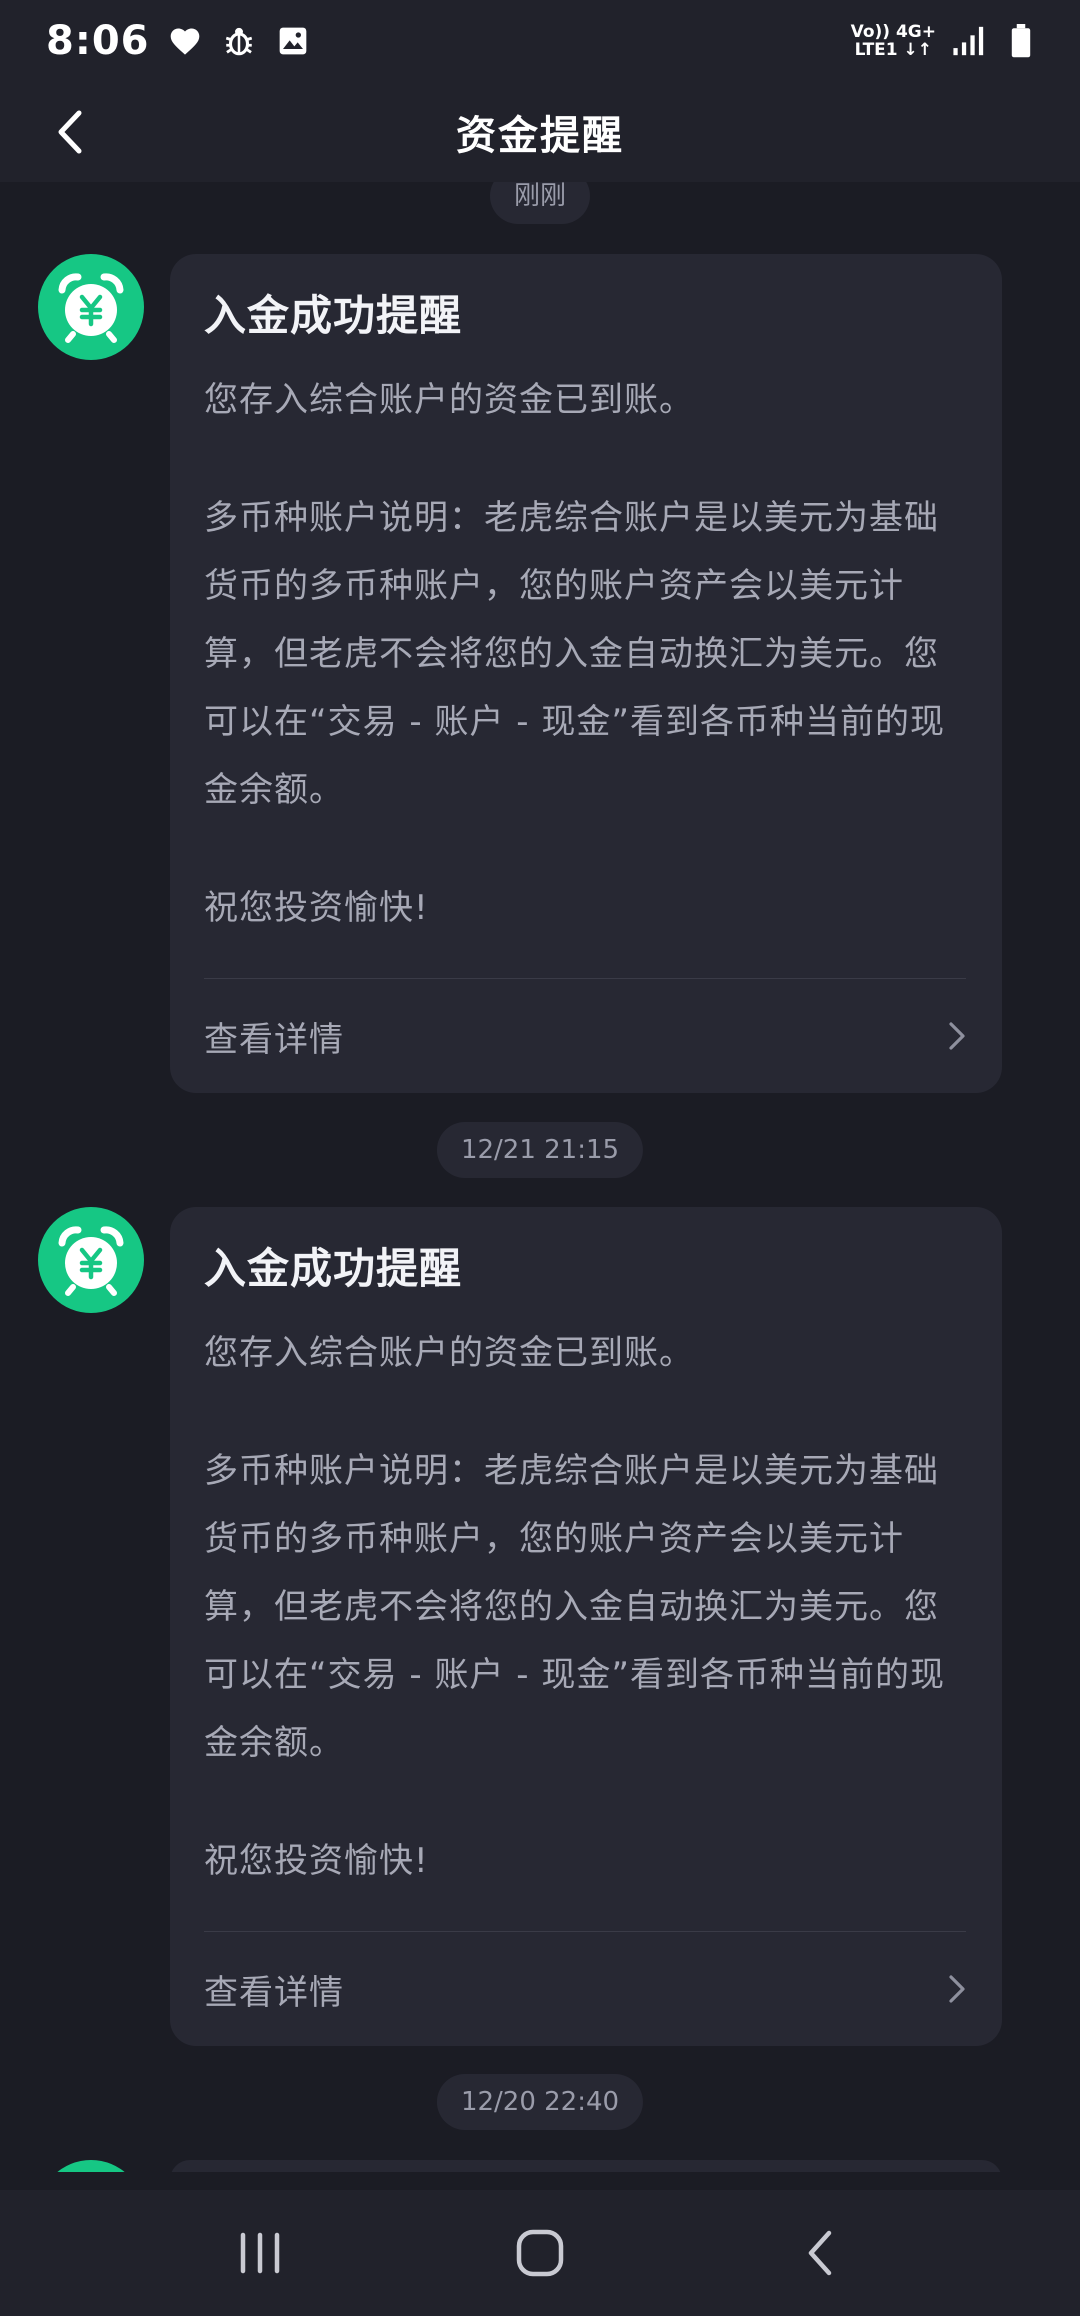 This screenshot has width=1080, height=2316. What do you see at coordinates (893, 32) in the screenshot?
I see `network-top-label: Vo)) 4G+` at bounding box center [893, 32].